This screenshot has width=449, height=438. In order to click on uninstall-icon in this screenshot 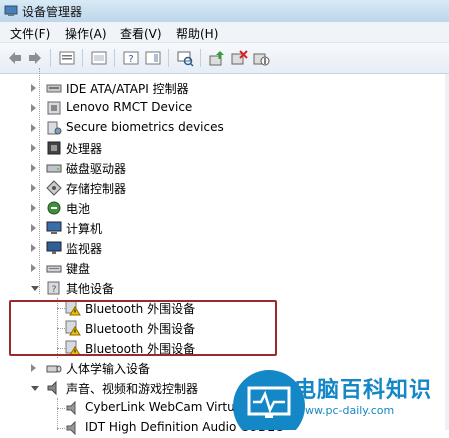, I will do `click(239, 58)`.